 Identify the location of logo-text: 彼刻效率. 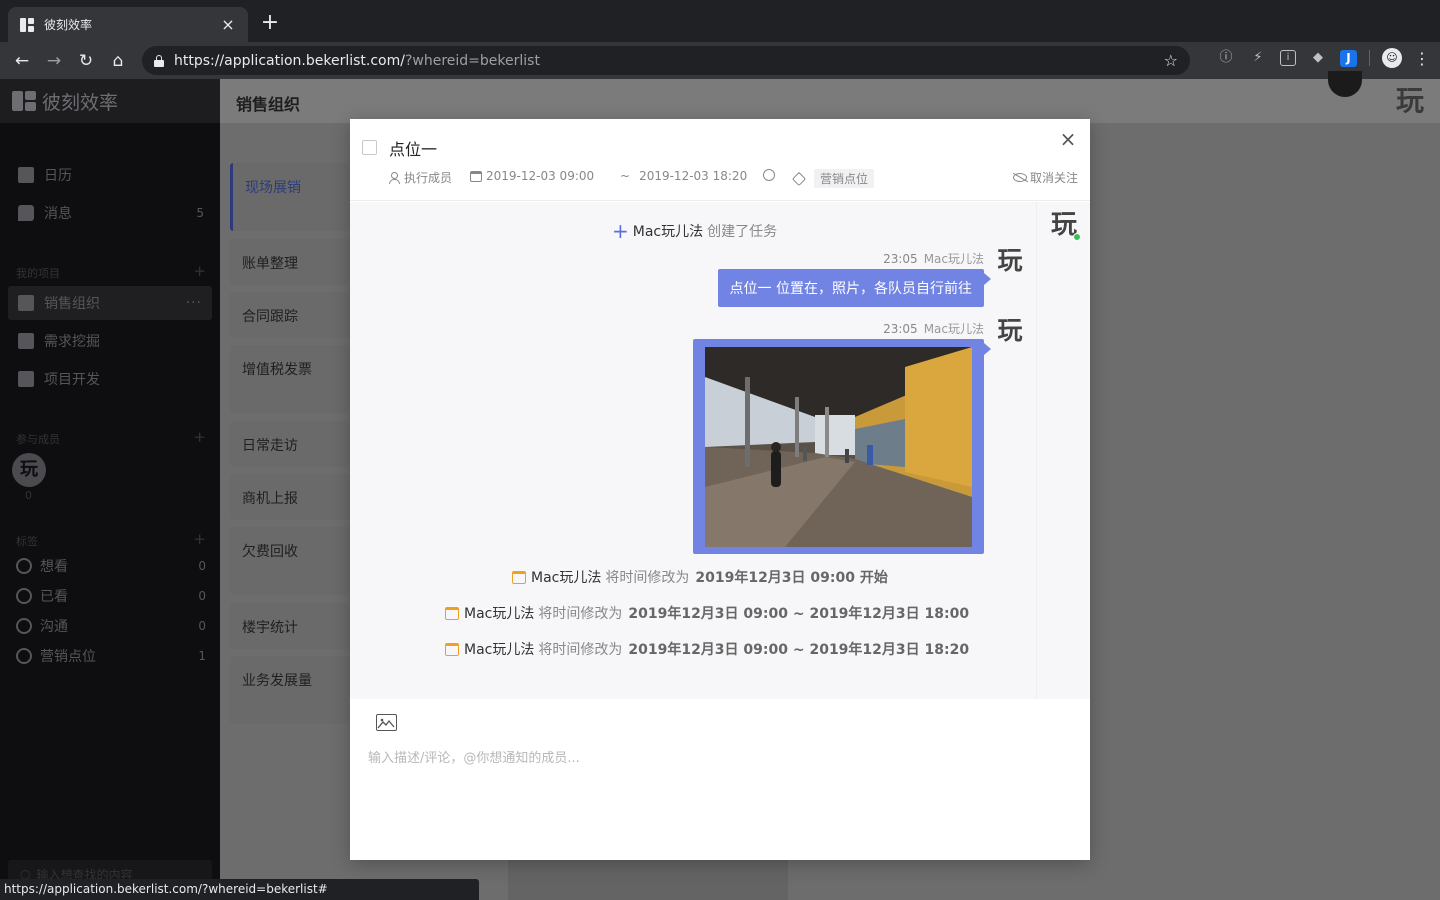
(80, 102).